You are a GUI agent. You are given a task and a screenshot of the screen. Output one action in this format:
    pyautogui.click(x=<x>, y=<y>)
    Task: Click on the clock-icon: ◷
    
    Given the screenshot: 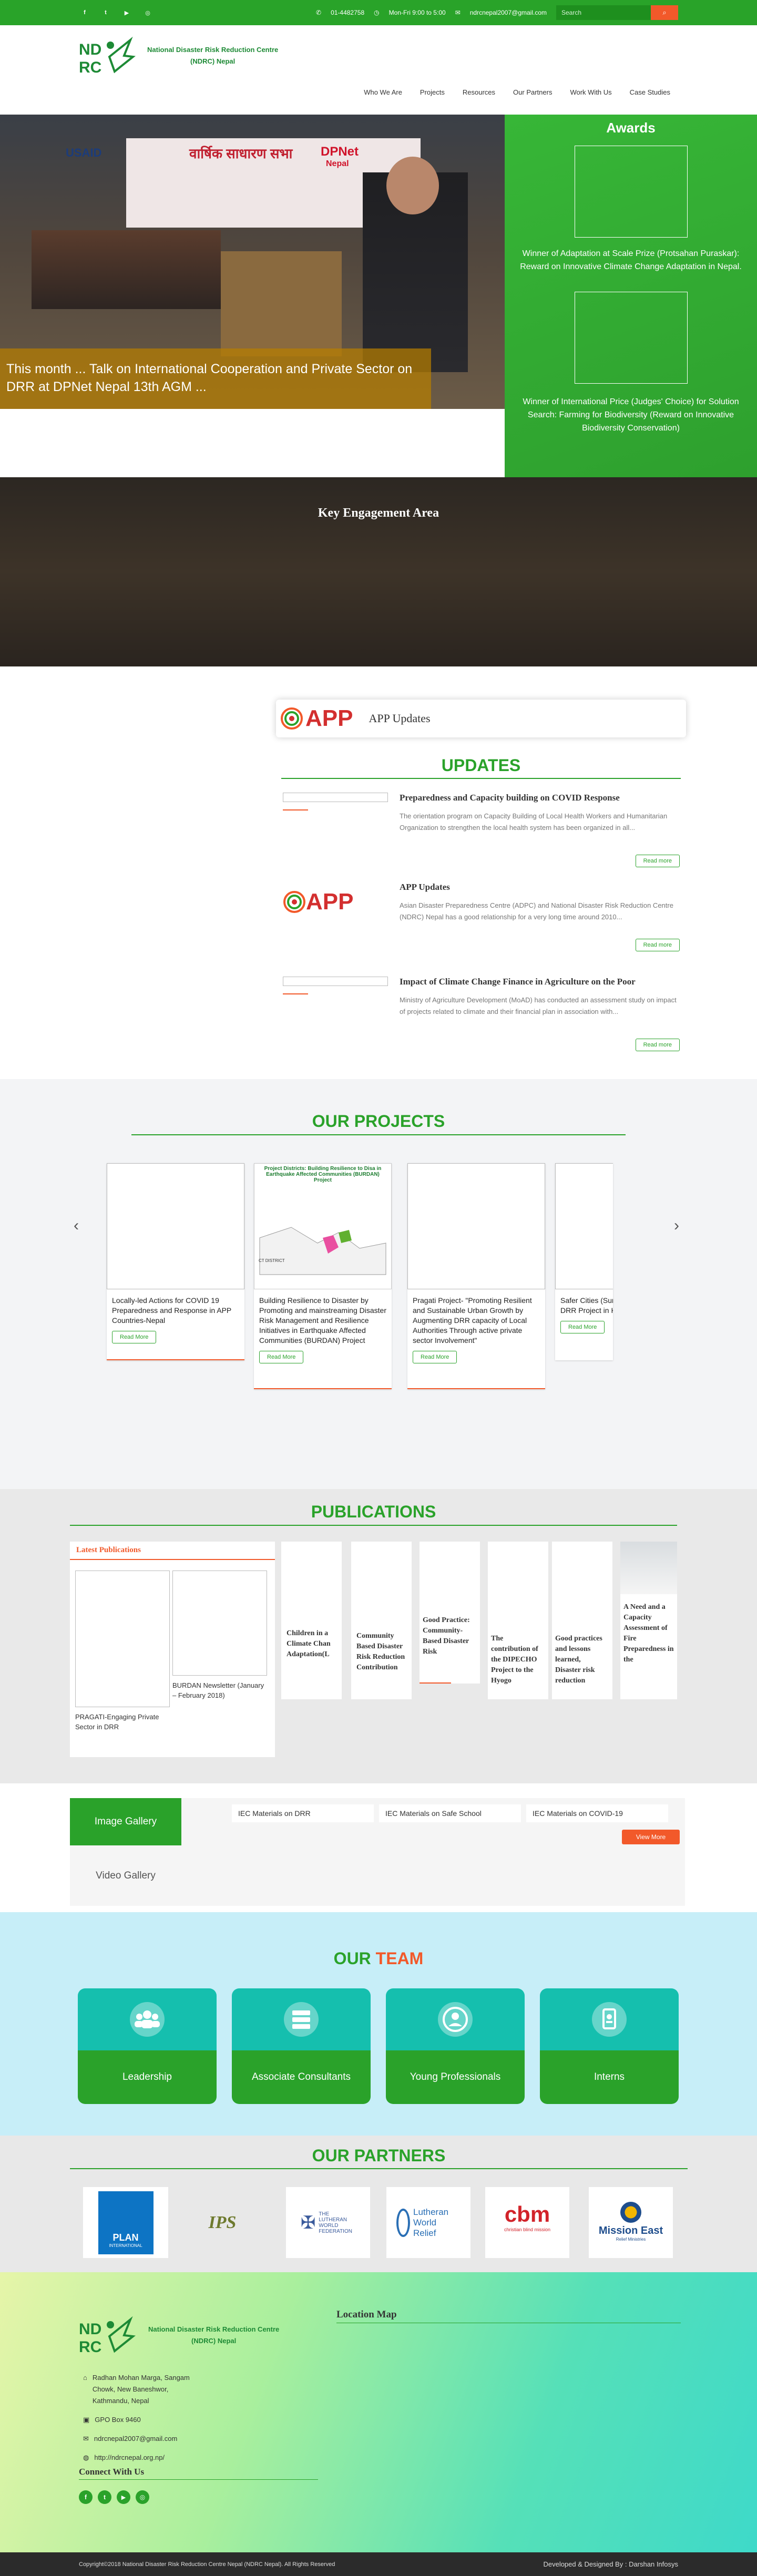 What is the action you would take?
    pyautogui.click(x=377, y=12)
    